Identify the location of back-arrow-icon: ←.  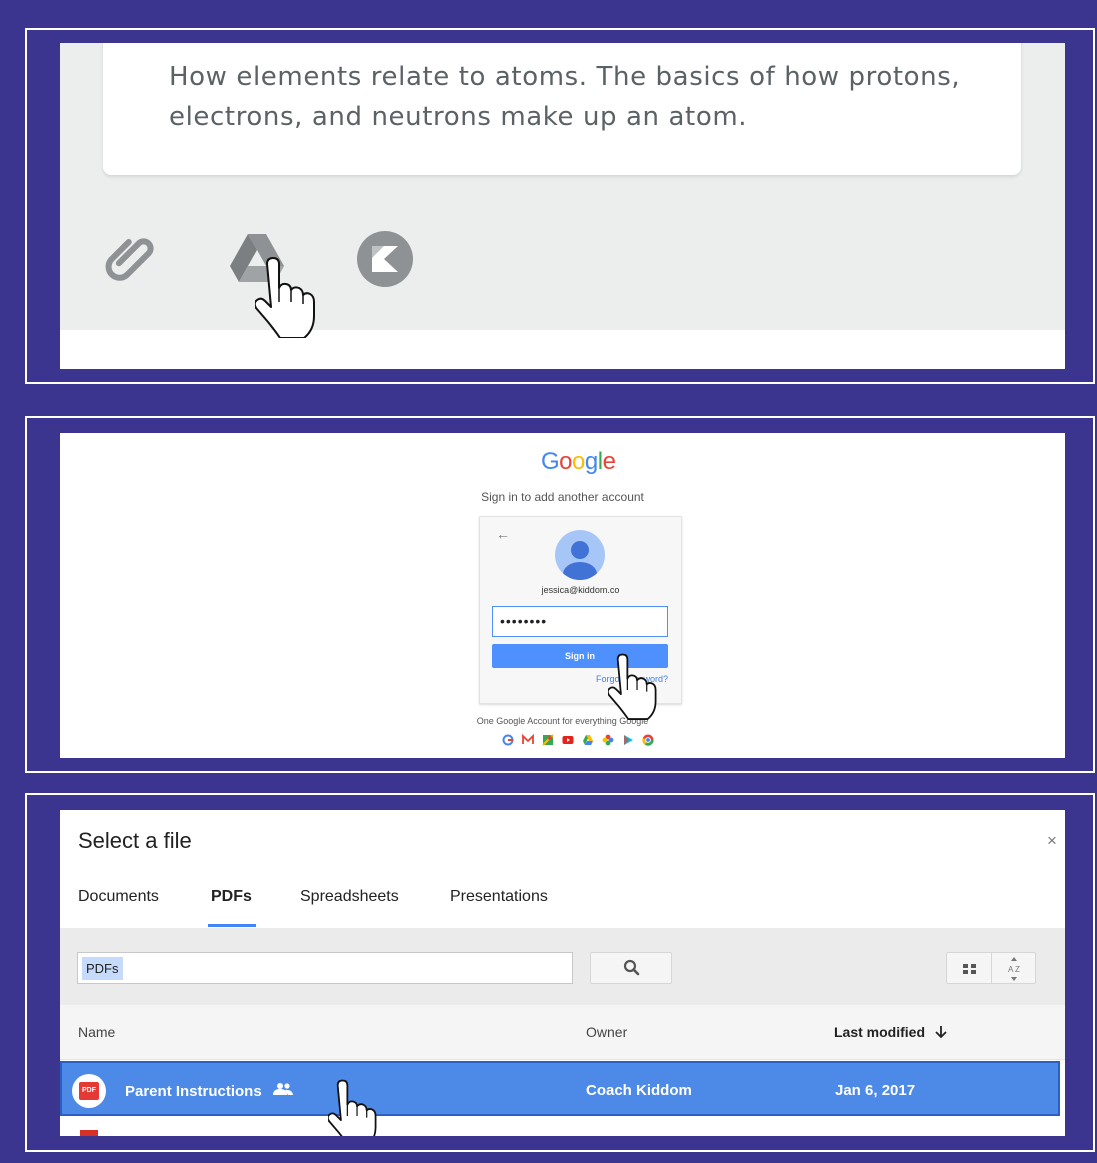
(503, 534).